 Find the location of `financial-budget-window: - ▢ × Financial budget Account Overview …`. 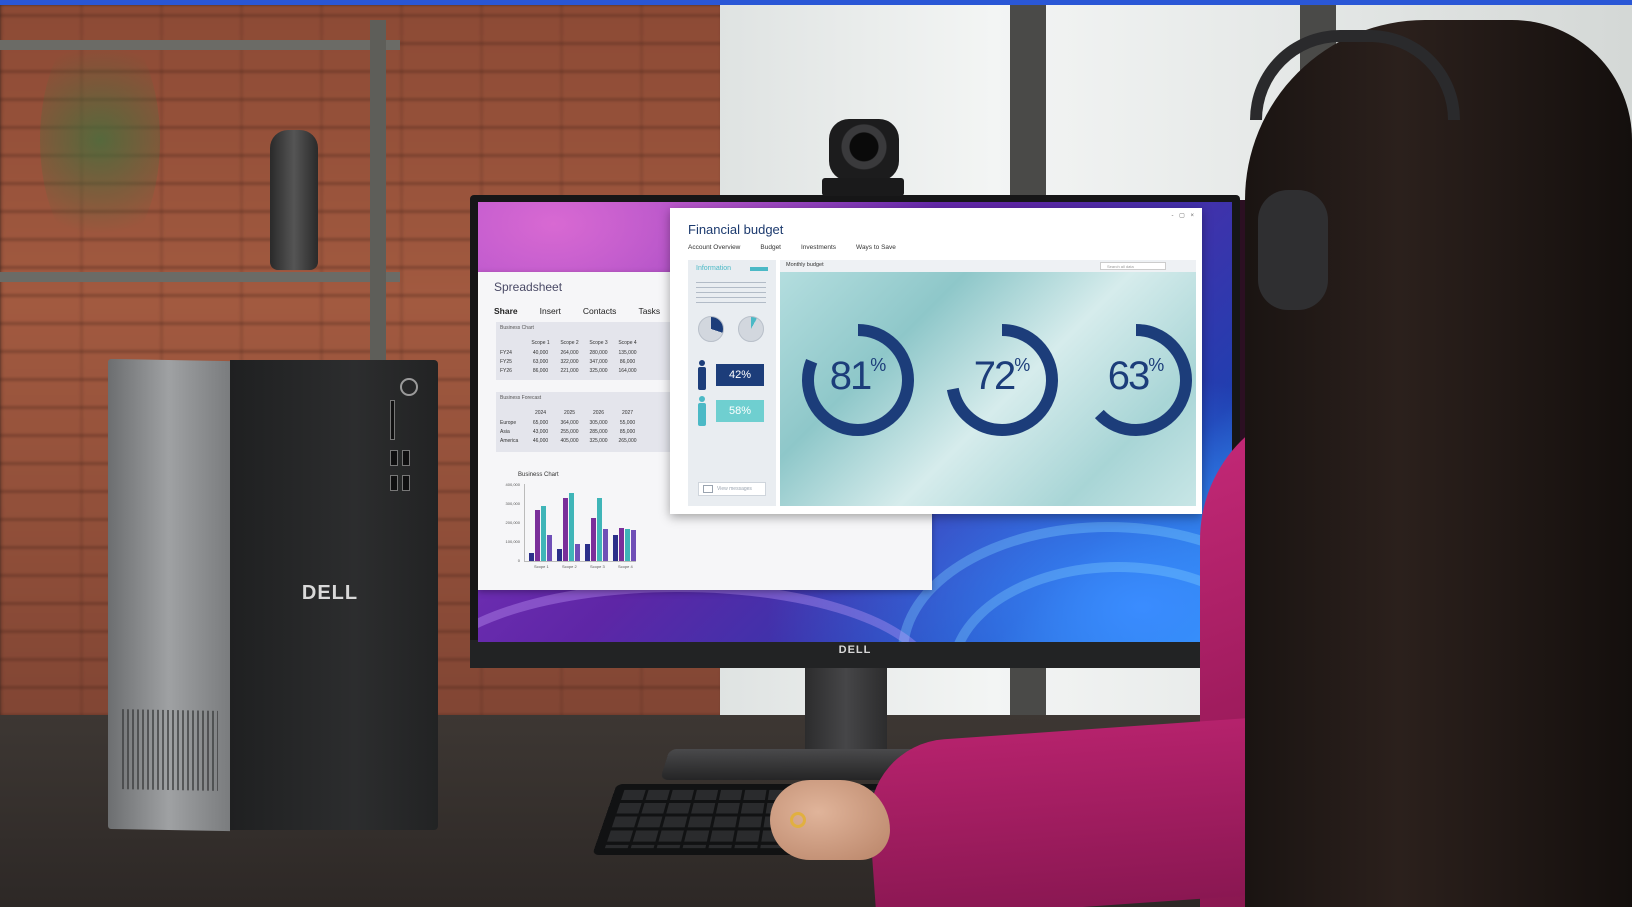

financial-budget-window: - ▢ × Financial budget Account Overview … is located at coordinates (936, 361).